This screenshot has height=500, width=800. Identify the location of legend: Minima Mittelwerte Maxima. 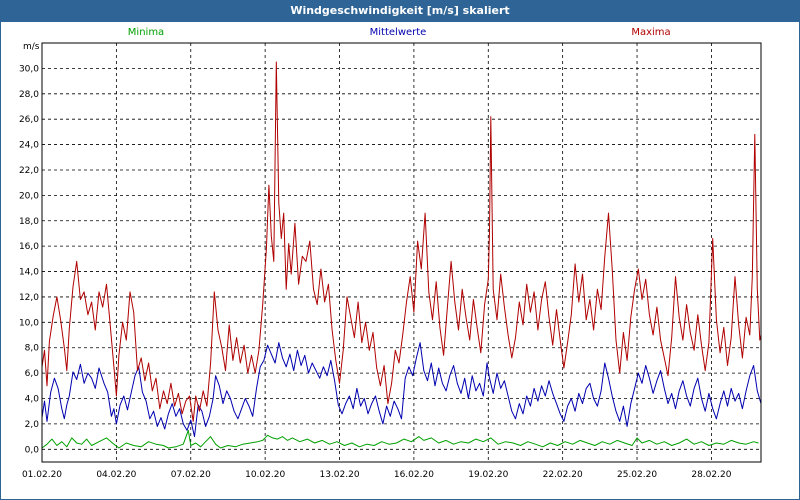
(399, 32).